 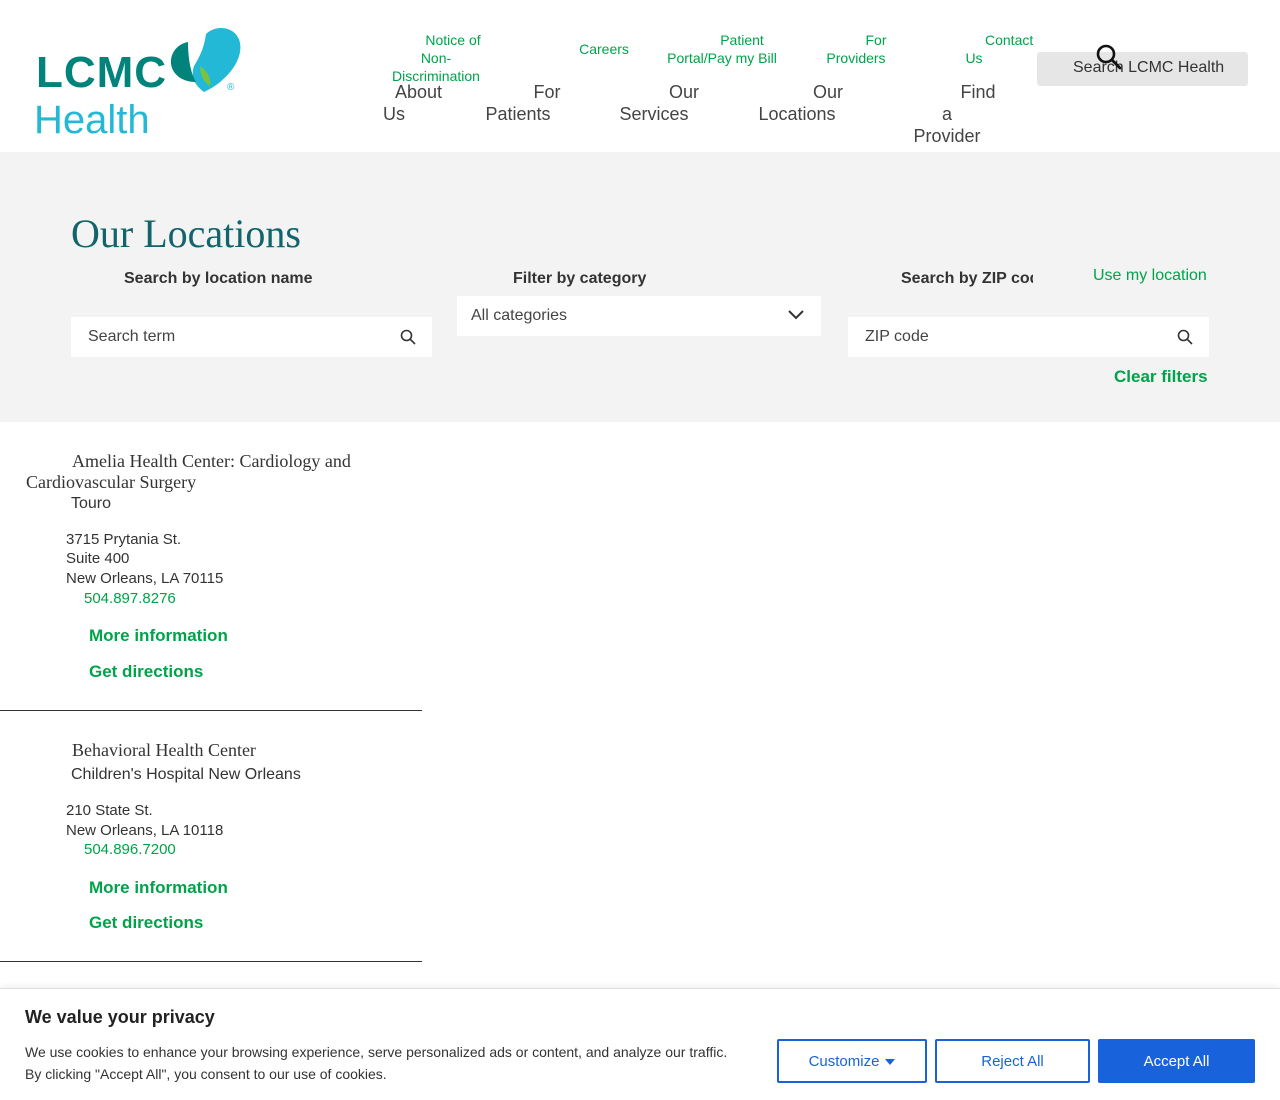 What do you see at coordinates (186, 233) in the screenshot?
I see `page-title: Our Locations` at bounding box center [186, 233].